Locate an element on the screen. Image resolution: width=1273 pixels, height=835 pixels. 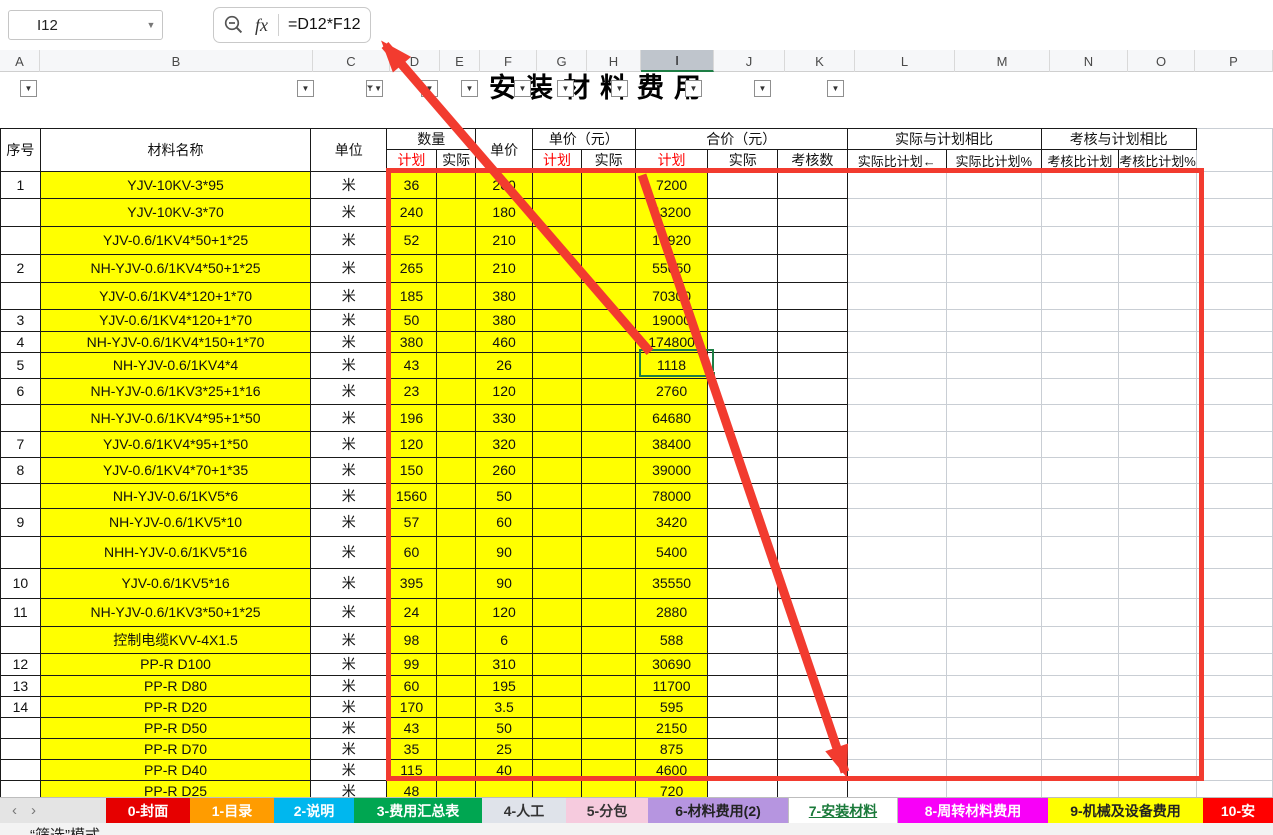
header-unit-price: 单价 is located at coordinates (504, 149).